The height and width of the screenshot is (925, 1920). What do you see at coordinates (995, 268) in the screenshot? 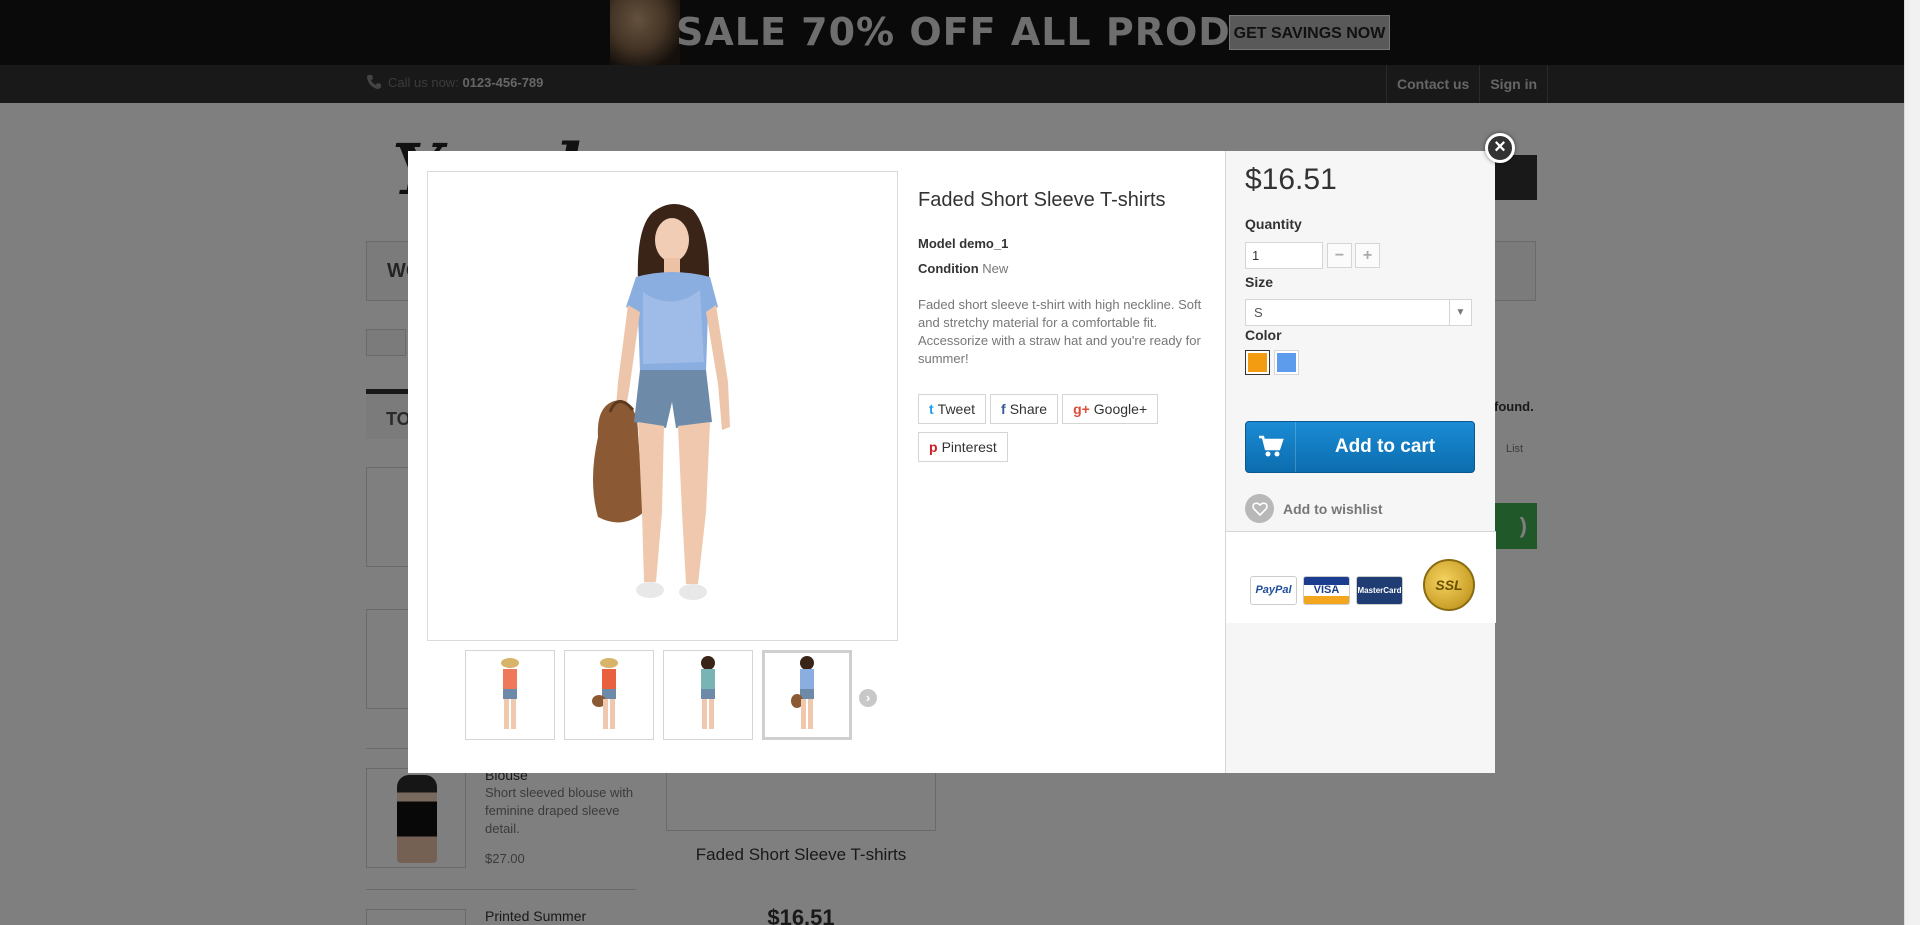
I see `condition-value: New` at bounding box center [995, 268].